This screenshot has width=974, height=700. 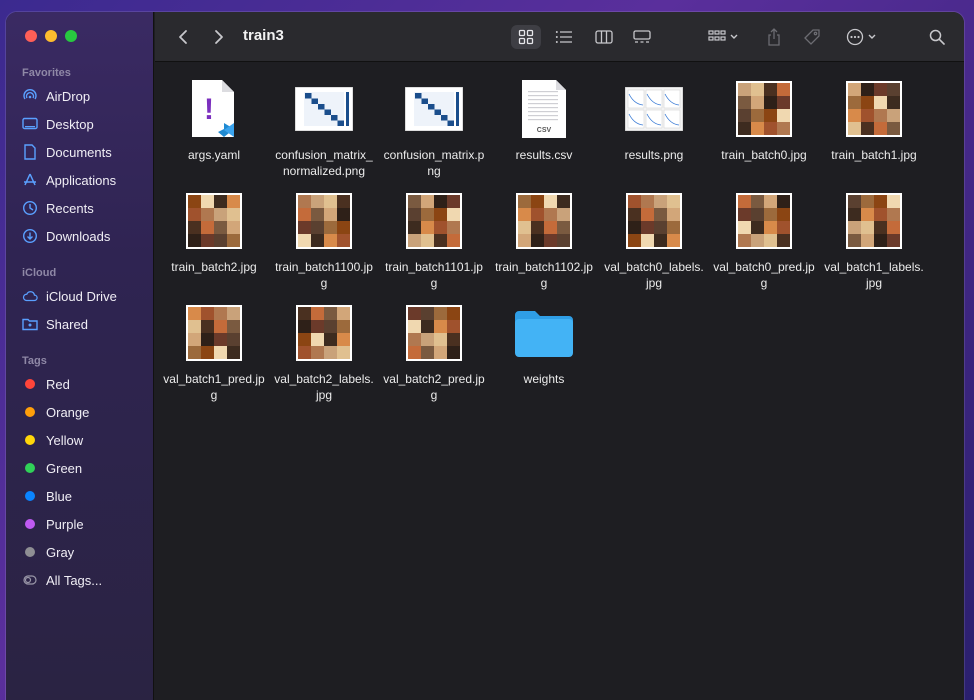 I want to click on orange-tag-dot-icon, so click(x=30, y=412).